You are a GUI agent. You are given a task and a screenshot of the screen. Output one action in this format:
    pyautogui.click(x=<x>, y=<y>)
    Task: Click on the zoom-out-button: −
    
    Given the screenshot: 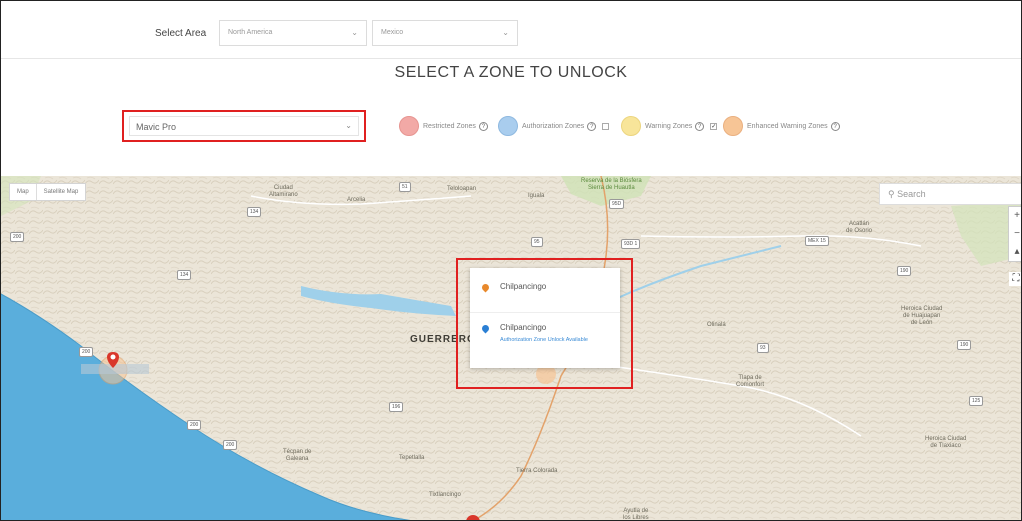 What is the action you would take?
    pyautogui.click(x=1015, y=234)
    